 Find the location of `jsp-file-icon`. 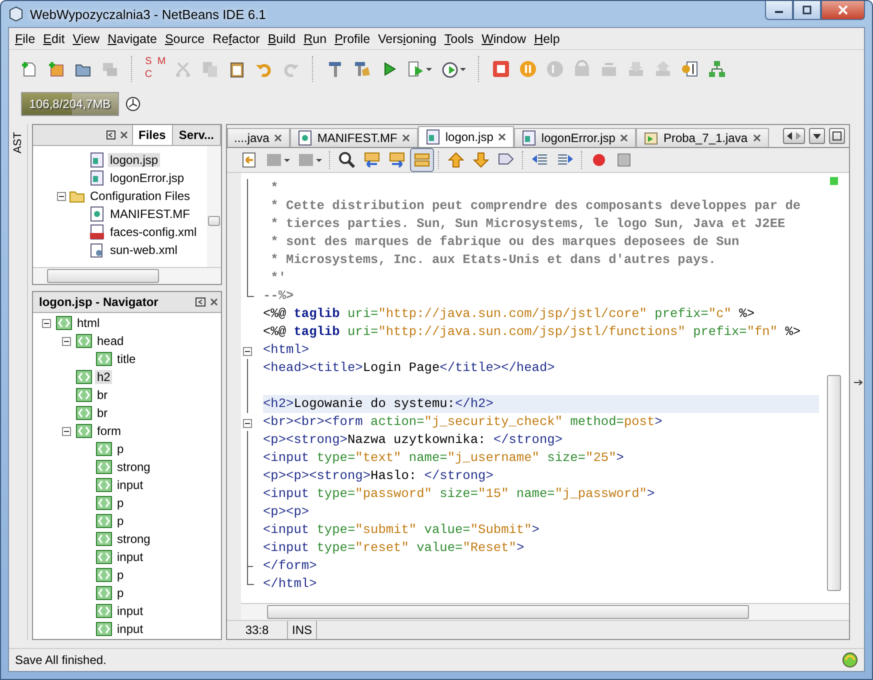

jsp-file-icon is located at coordinates (97, 160).